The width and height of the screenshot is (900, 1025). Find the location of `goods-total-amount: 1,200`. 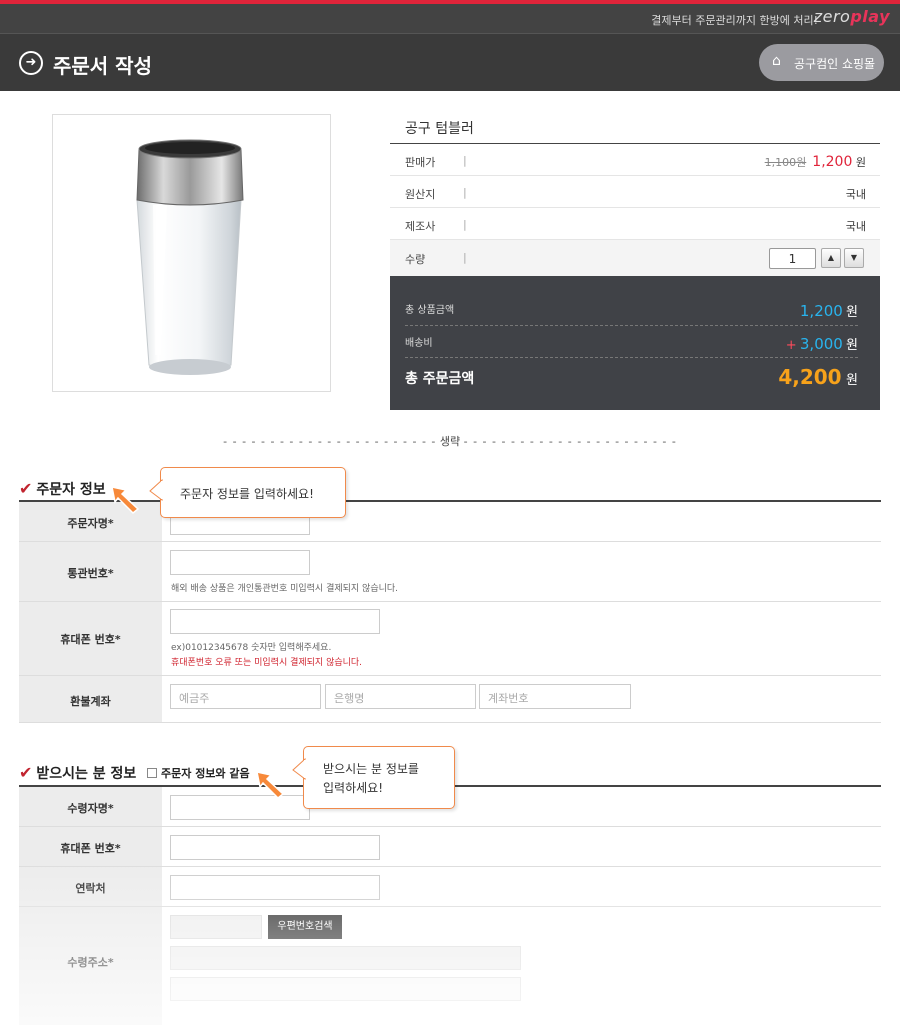

goods-total-amount: 1,200 is located at coordinates (821, 311).